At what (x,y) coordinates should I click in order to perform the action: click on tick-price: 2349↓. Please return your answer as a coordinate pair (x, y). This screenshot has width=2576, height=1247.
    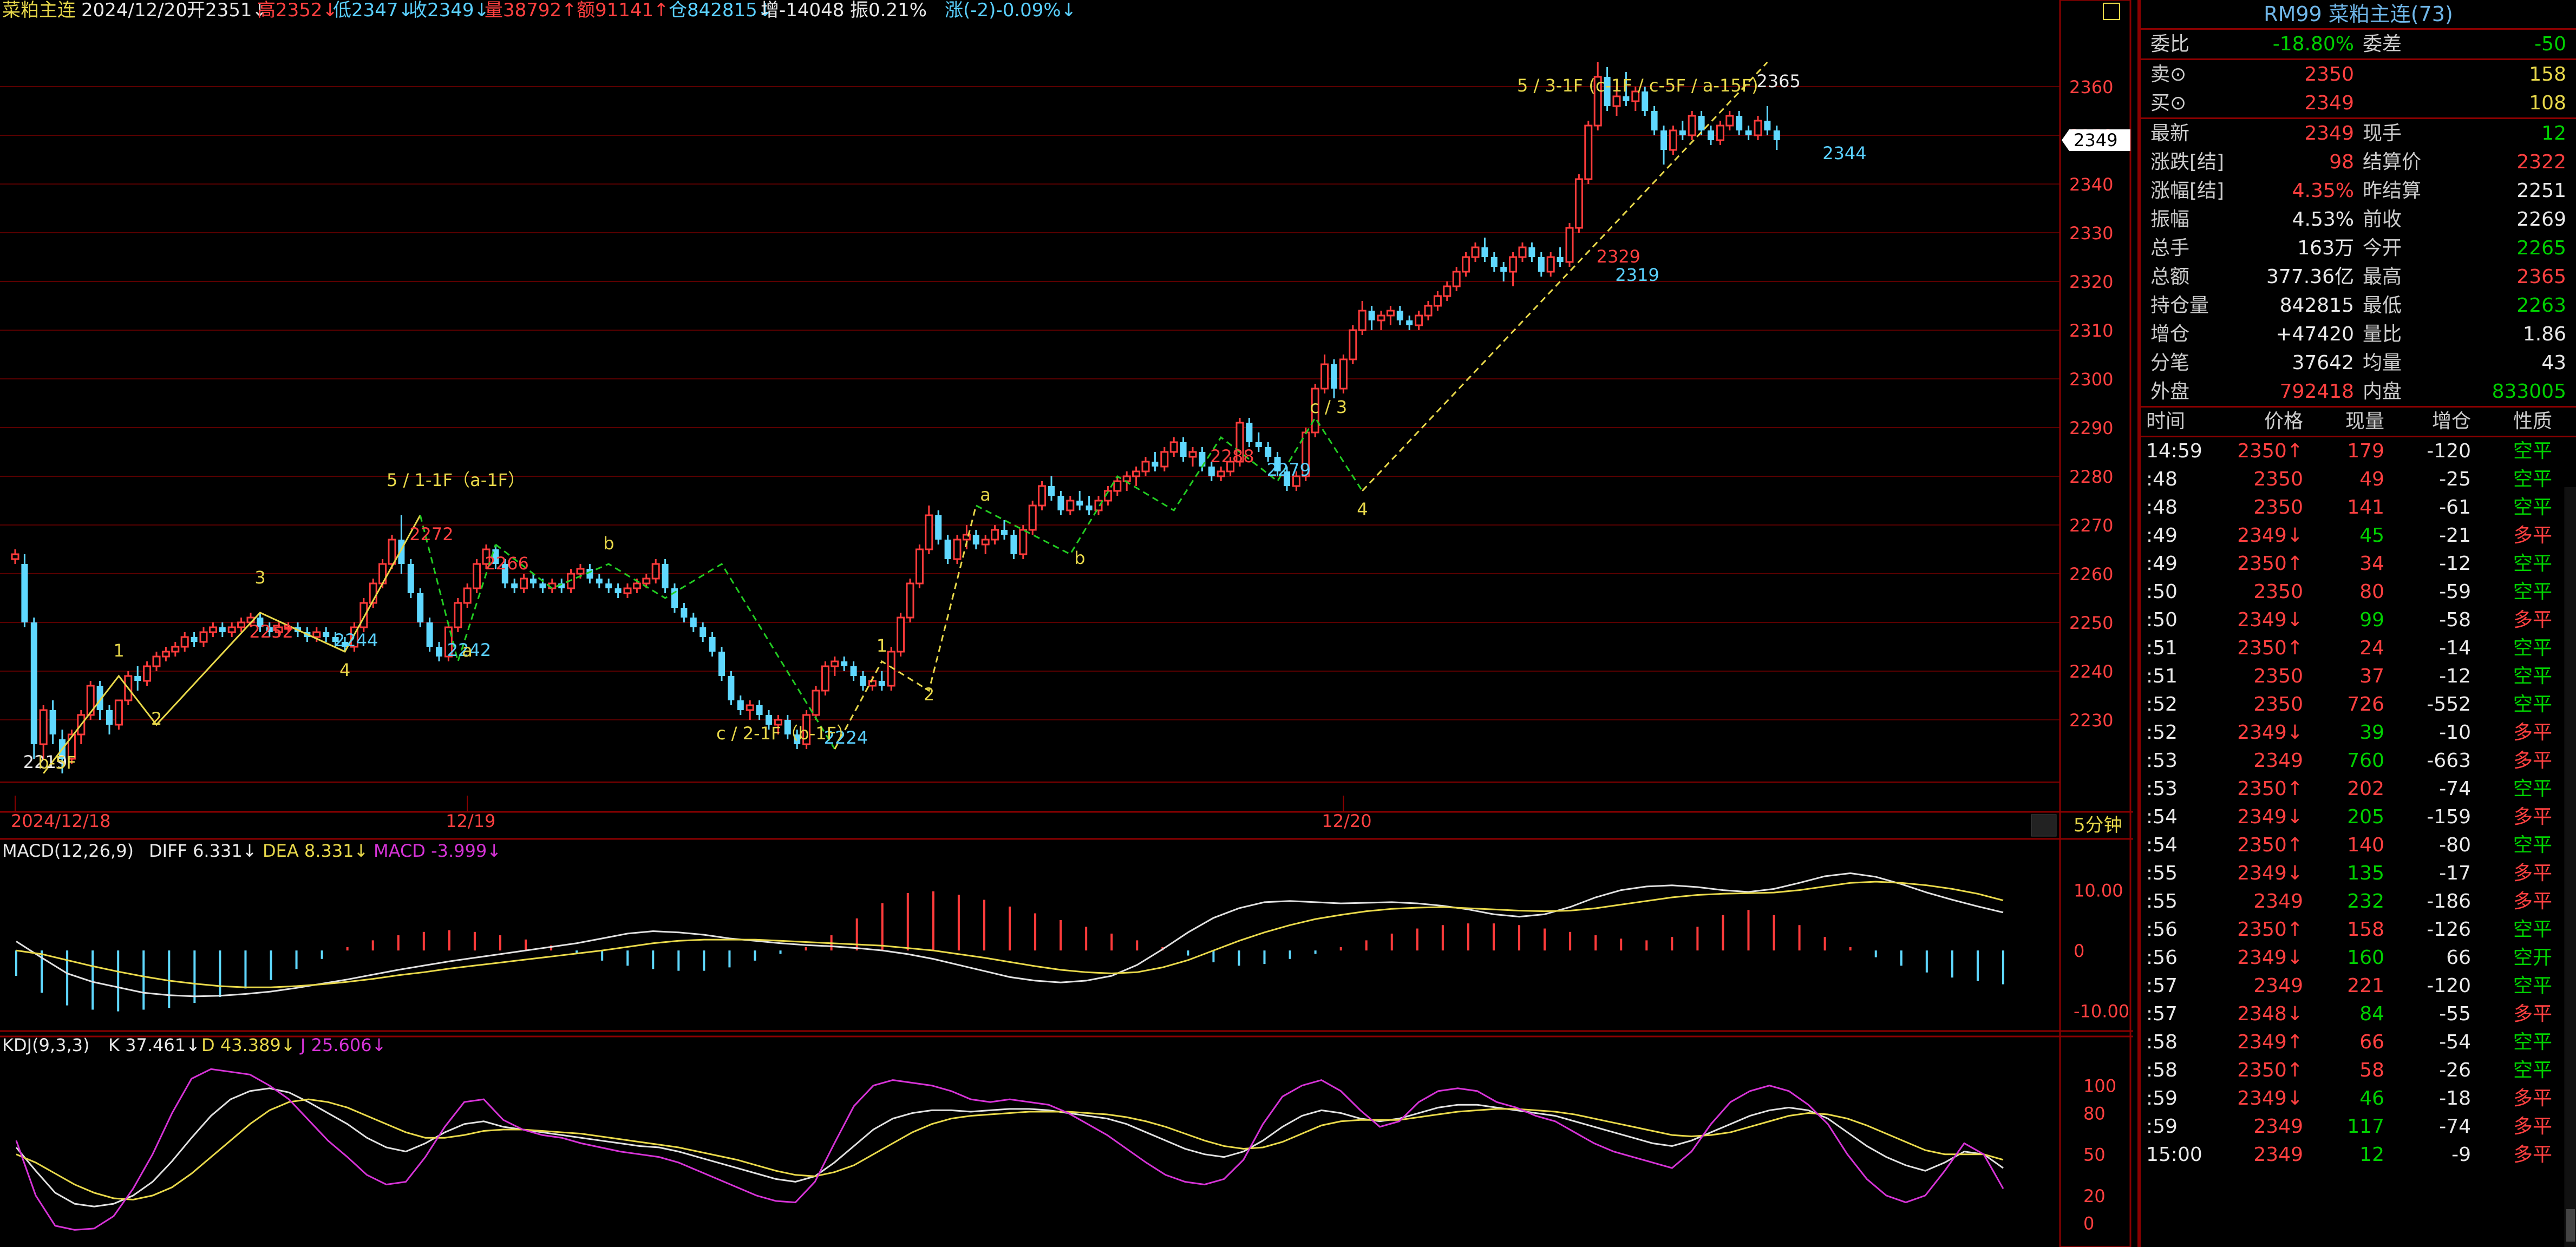
    Looking at the image, I should click on (2270, 535).